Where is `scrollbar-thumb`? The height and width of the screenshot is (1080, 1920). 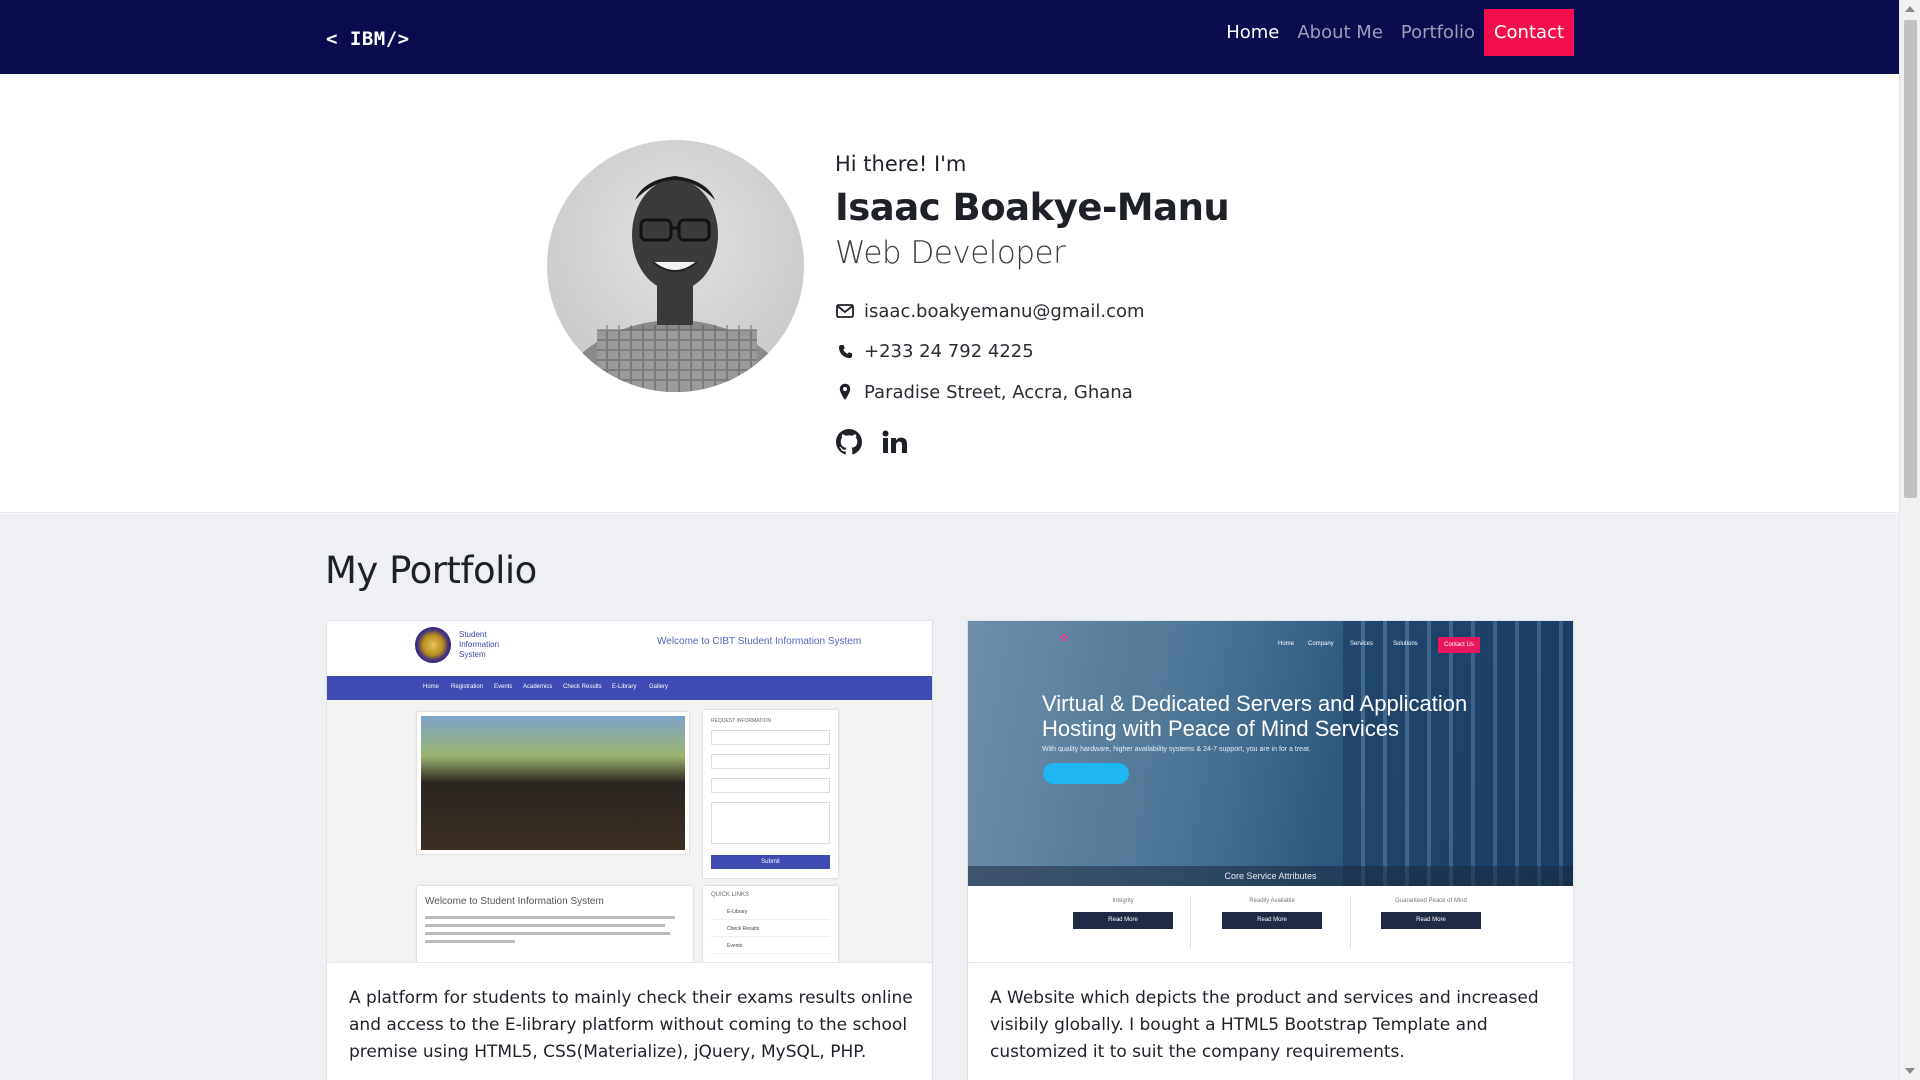
scrollbar-thumb is located at coordinates (1910, 259).